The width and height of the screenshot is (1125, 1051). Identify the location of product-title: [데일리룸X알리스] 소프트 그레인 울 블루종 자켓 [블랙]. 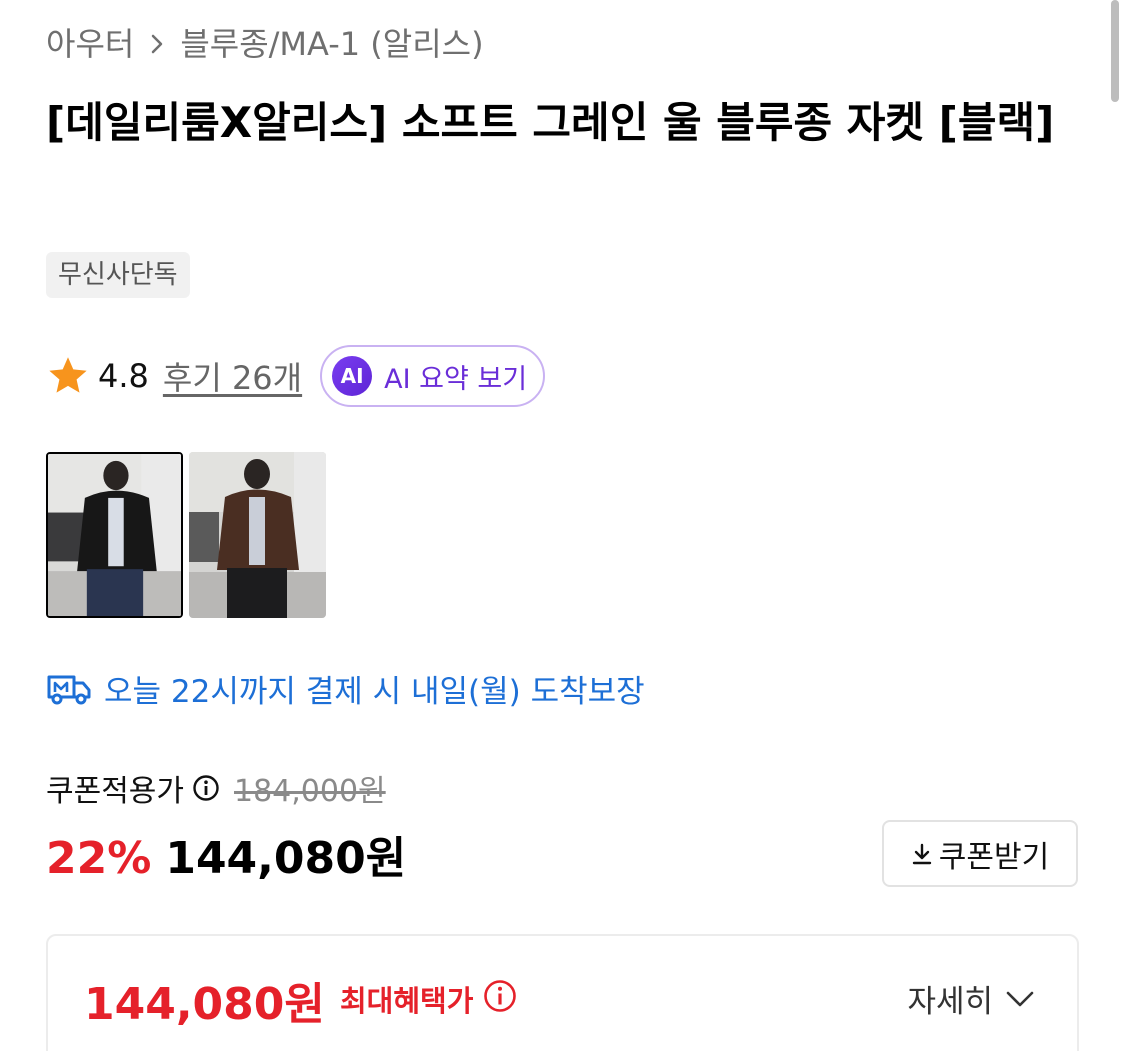
(550, 122).